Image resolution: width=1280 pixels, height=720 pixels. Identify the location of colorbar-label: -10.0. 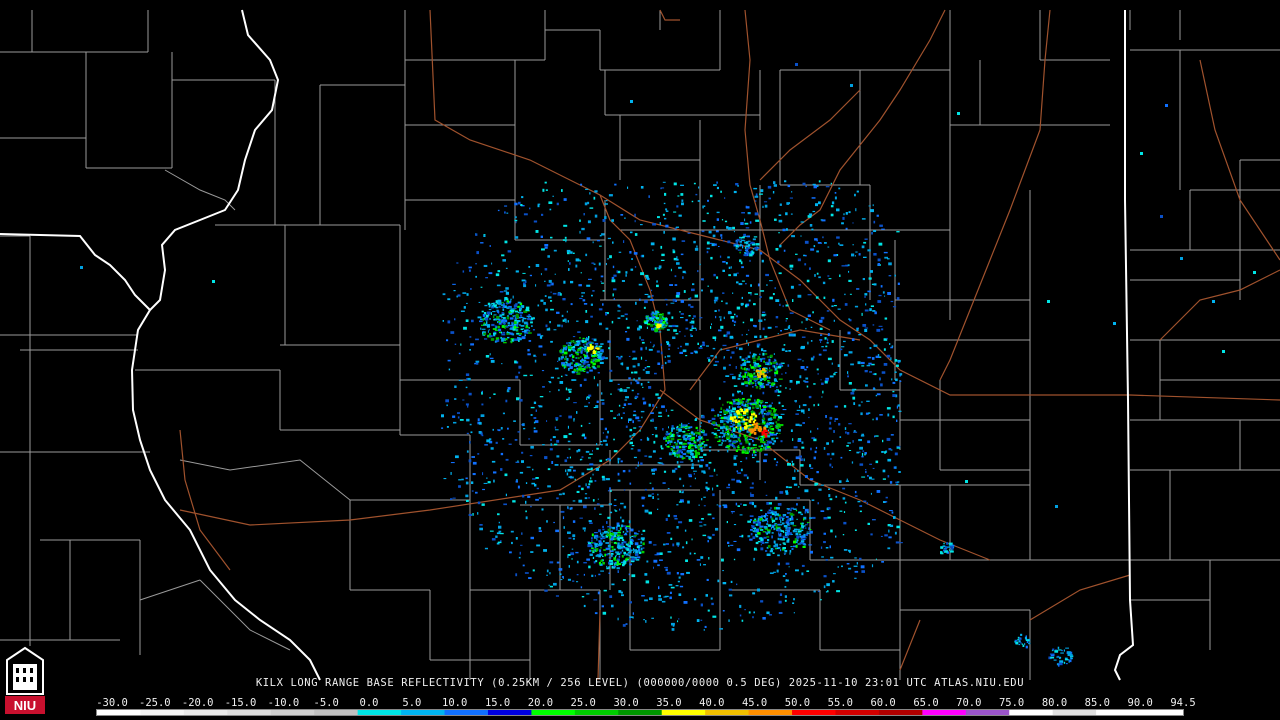
(283, 703).